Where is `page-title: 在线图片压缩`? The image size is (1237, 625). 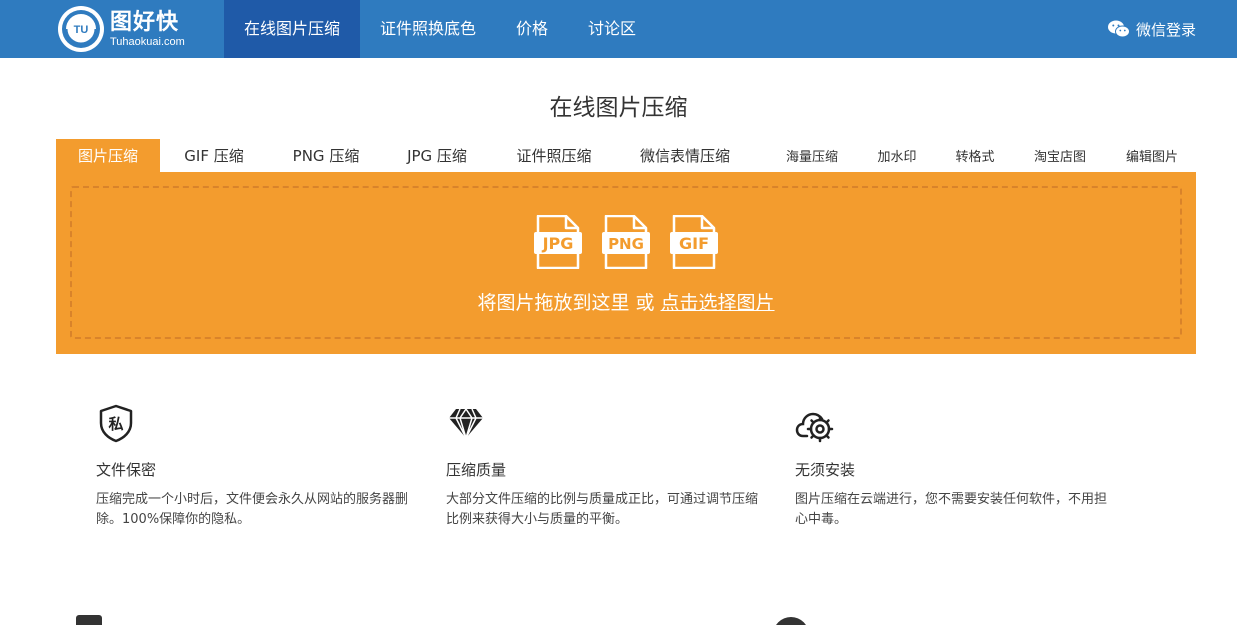
page-title: 在线图片压缩 is located at coordinates (618, 108).